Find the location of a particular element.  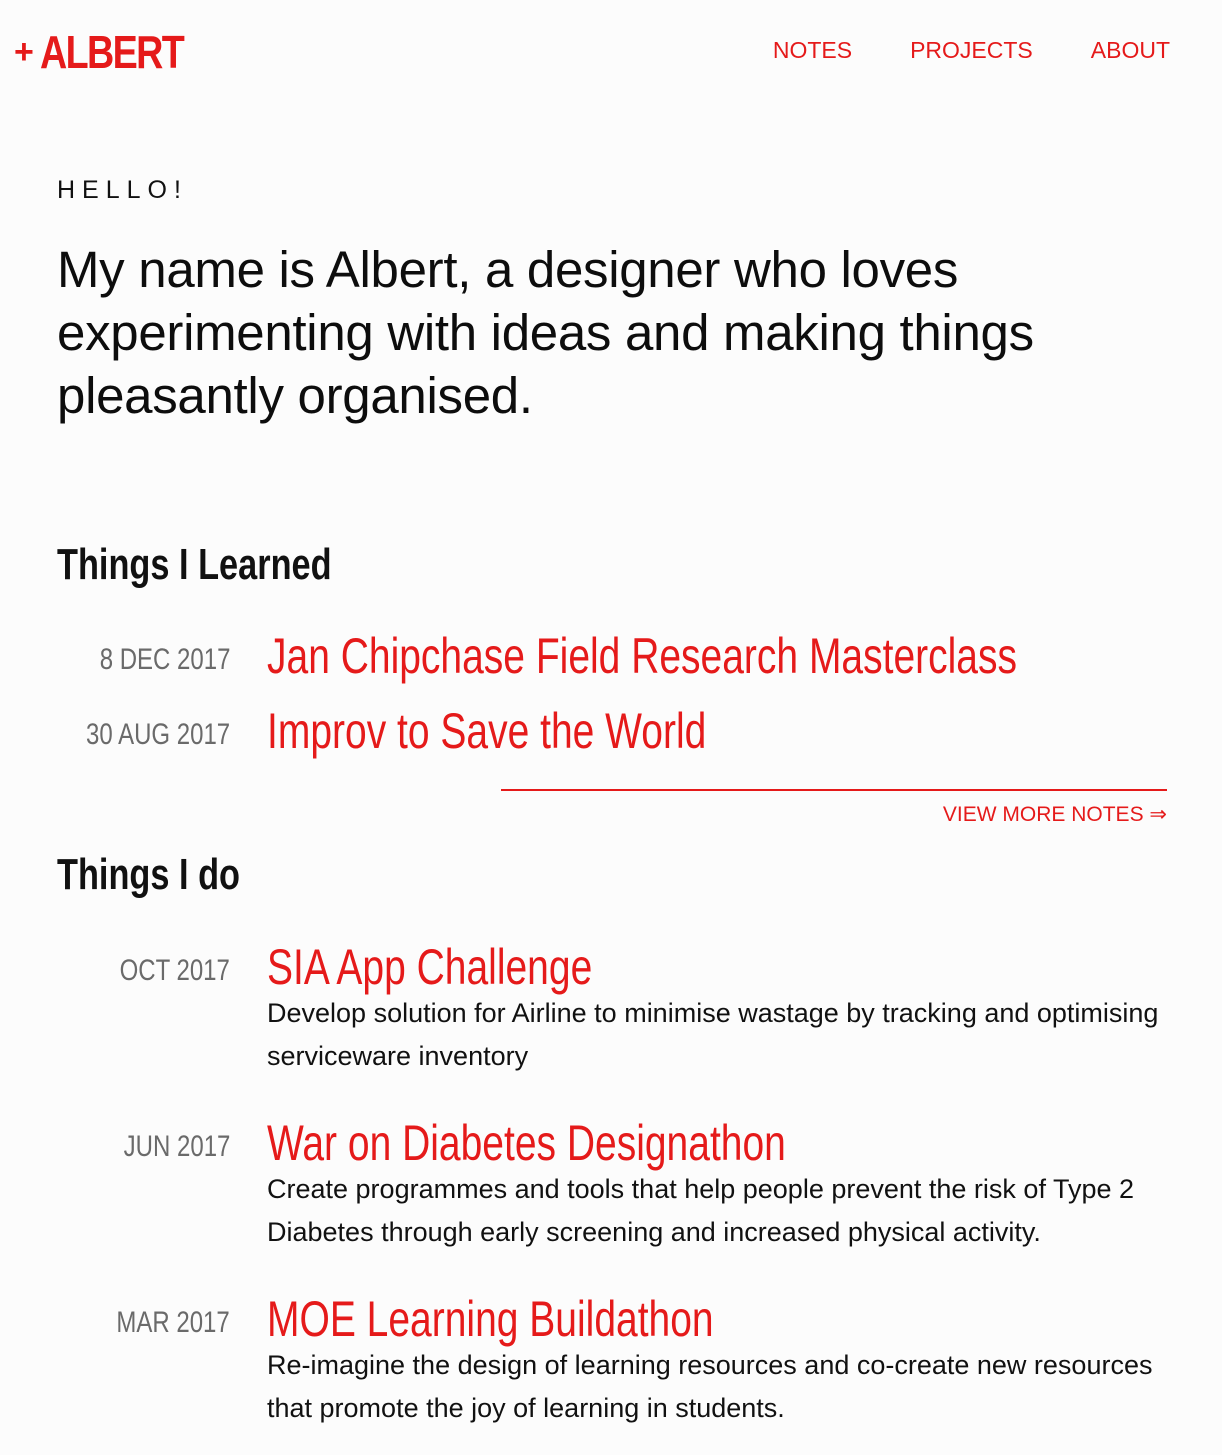

nav-projects: PROJECTS is located at coordinates (971, 50).